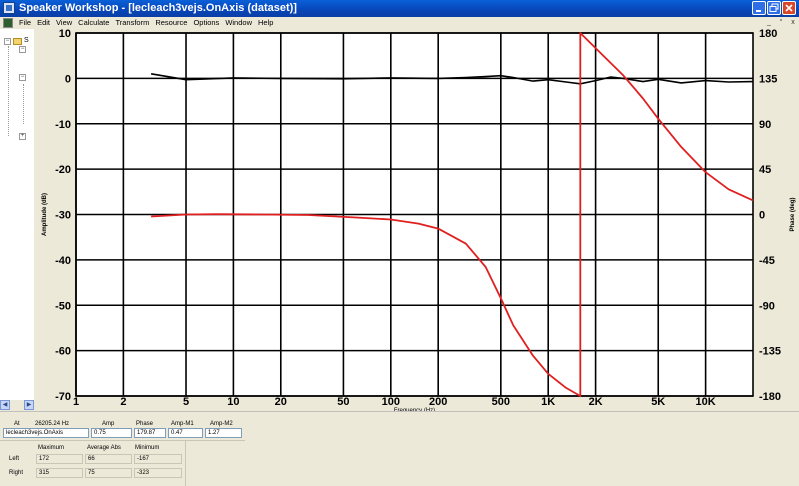 This screenshot has height=486, width=799. I want to click on menu-options: Options, so click(206, 23).